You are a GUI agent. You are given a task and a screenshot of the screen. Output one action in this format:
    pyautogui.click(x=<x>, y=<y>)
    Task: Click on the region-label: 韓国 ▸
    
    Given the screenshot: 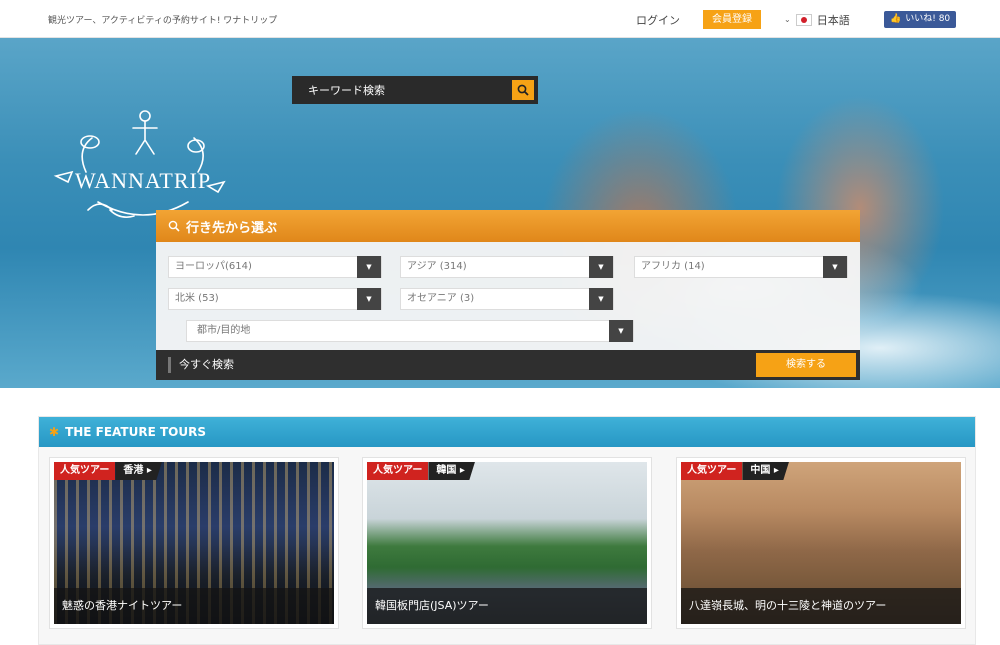 What is the action you would take?
    pyautogui.click(x=451, y=471)
    